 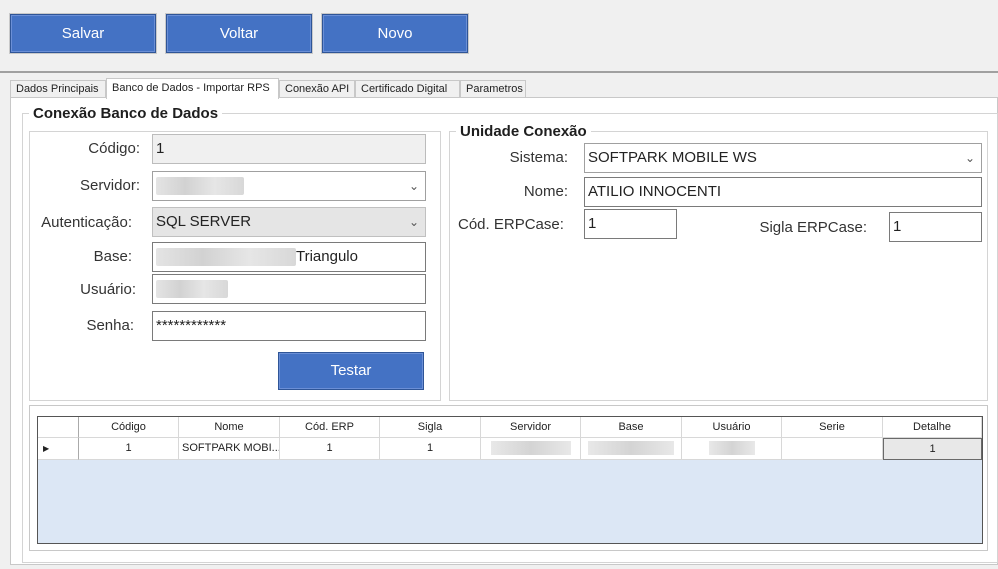 What do you see at coordinates (289, 149) in the screenshot?
I see `codigo-field: 1` at bounding box center [289, 149].